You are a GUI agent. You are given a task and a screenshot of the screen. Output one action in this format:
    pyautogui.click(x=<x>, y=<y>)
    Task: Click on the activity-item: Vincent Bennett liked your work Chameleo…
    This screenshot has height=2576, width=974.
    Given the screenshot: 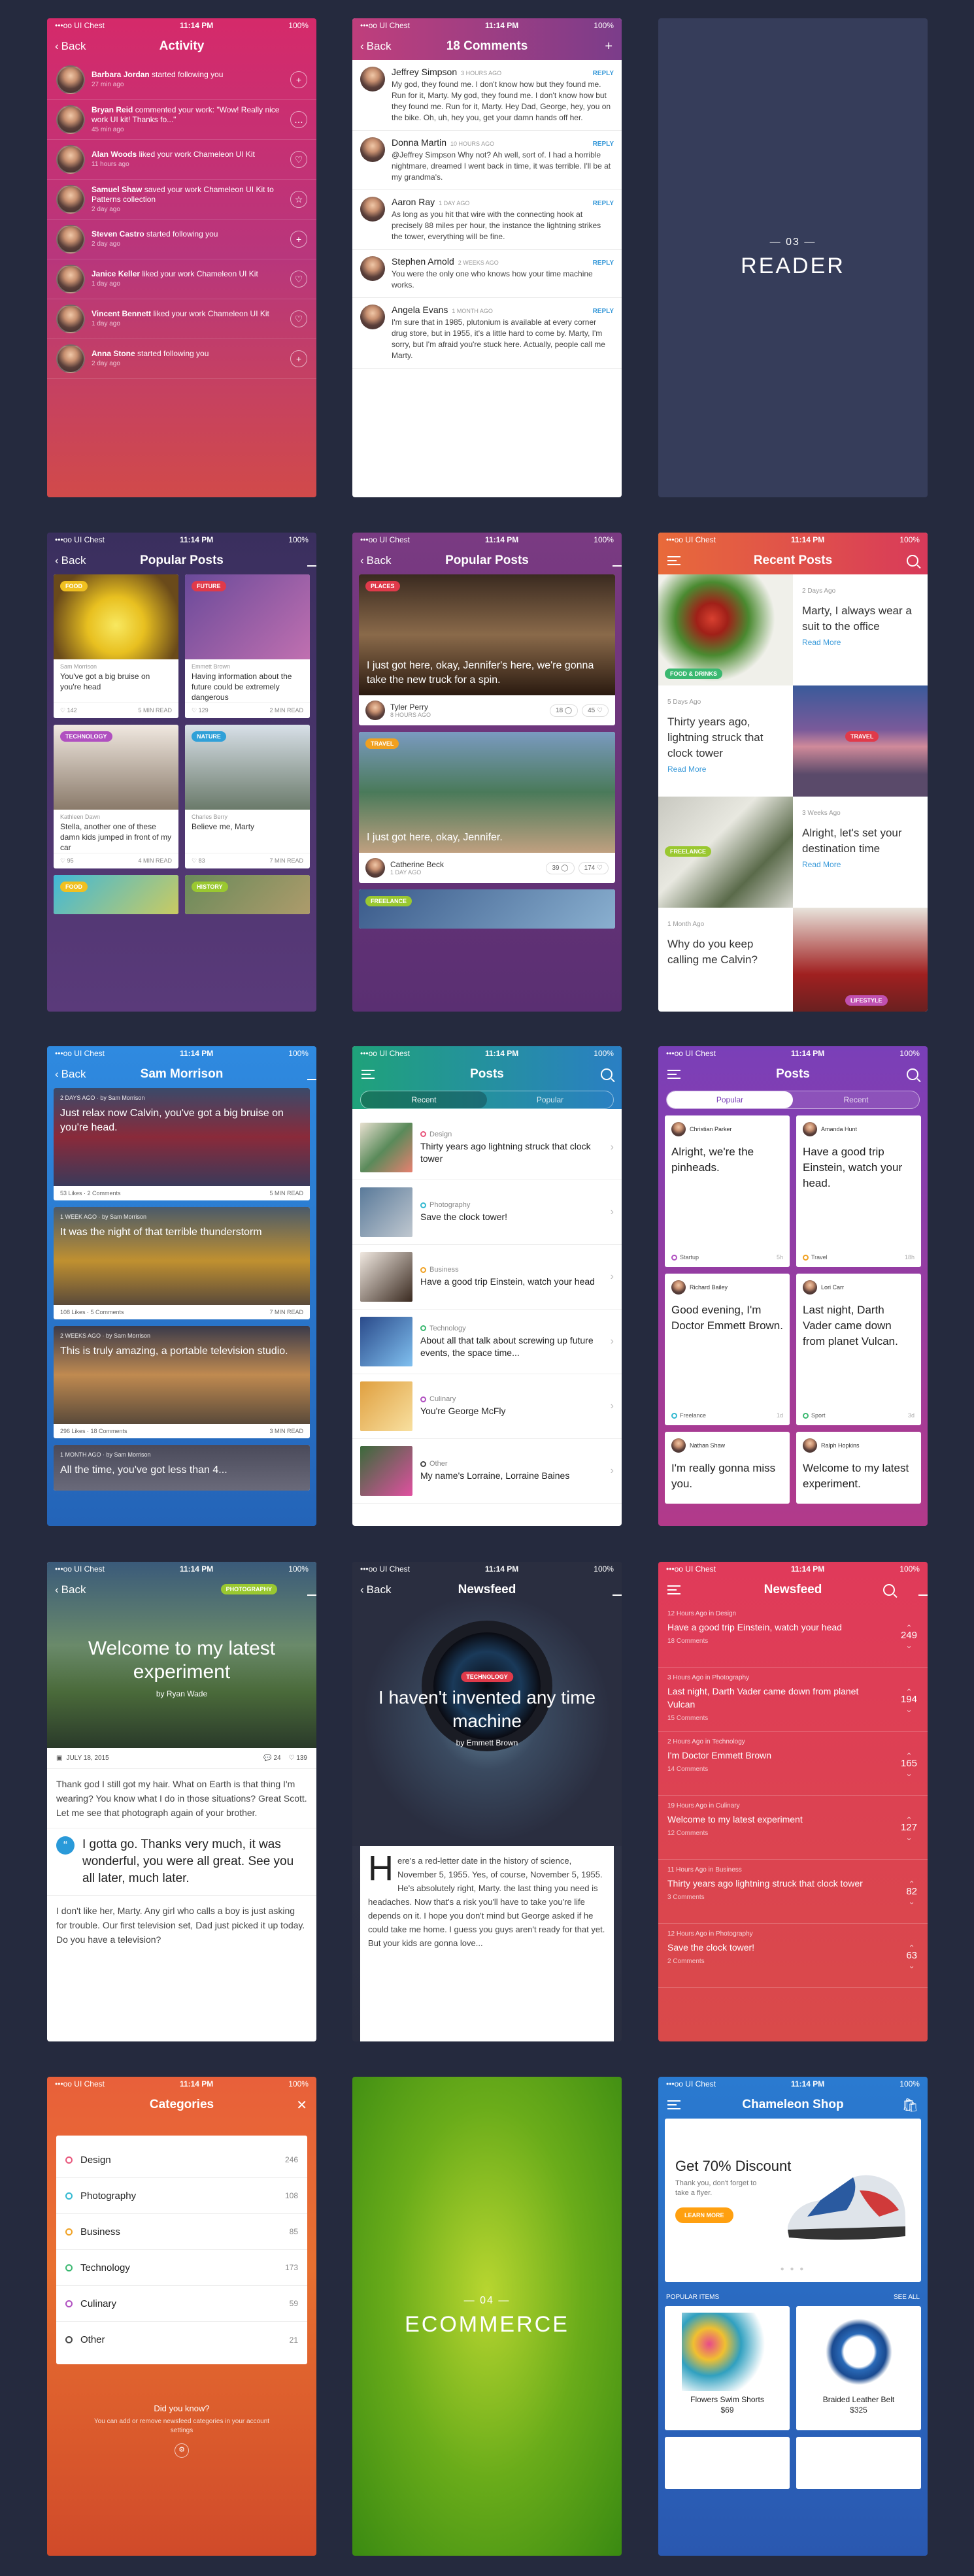 What is the action you would take?
    pyautogui.click(x=182, y=319)
    